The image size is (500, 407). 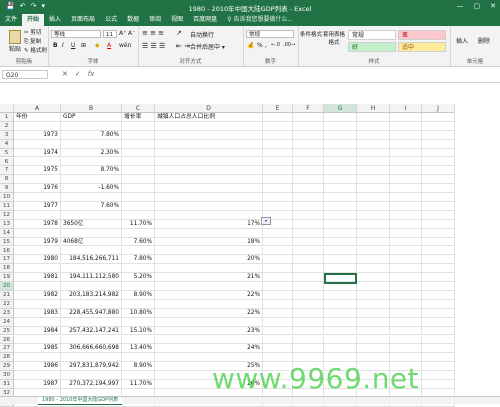 I want to click on cell-d19: 21%, so click(x=209, y=278).